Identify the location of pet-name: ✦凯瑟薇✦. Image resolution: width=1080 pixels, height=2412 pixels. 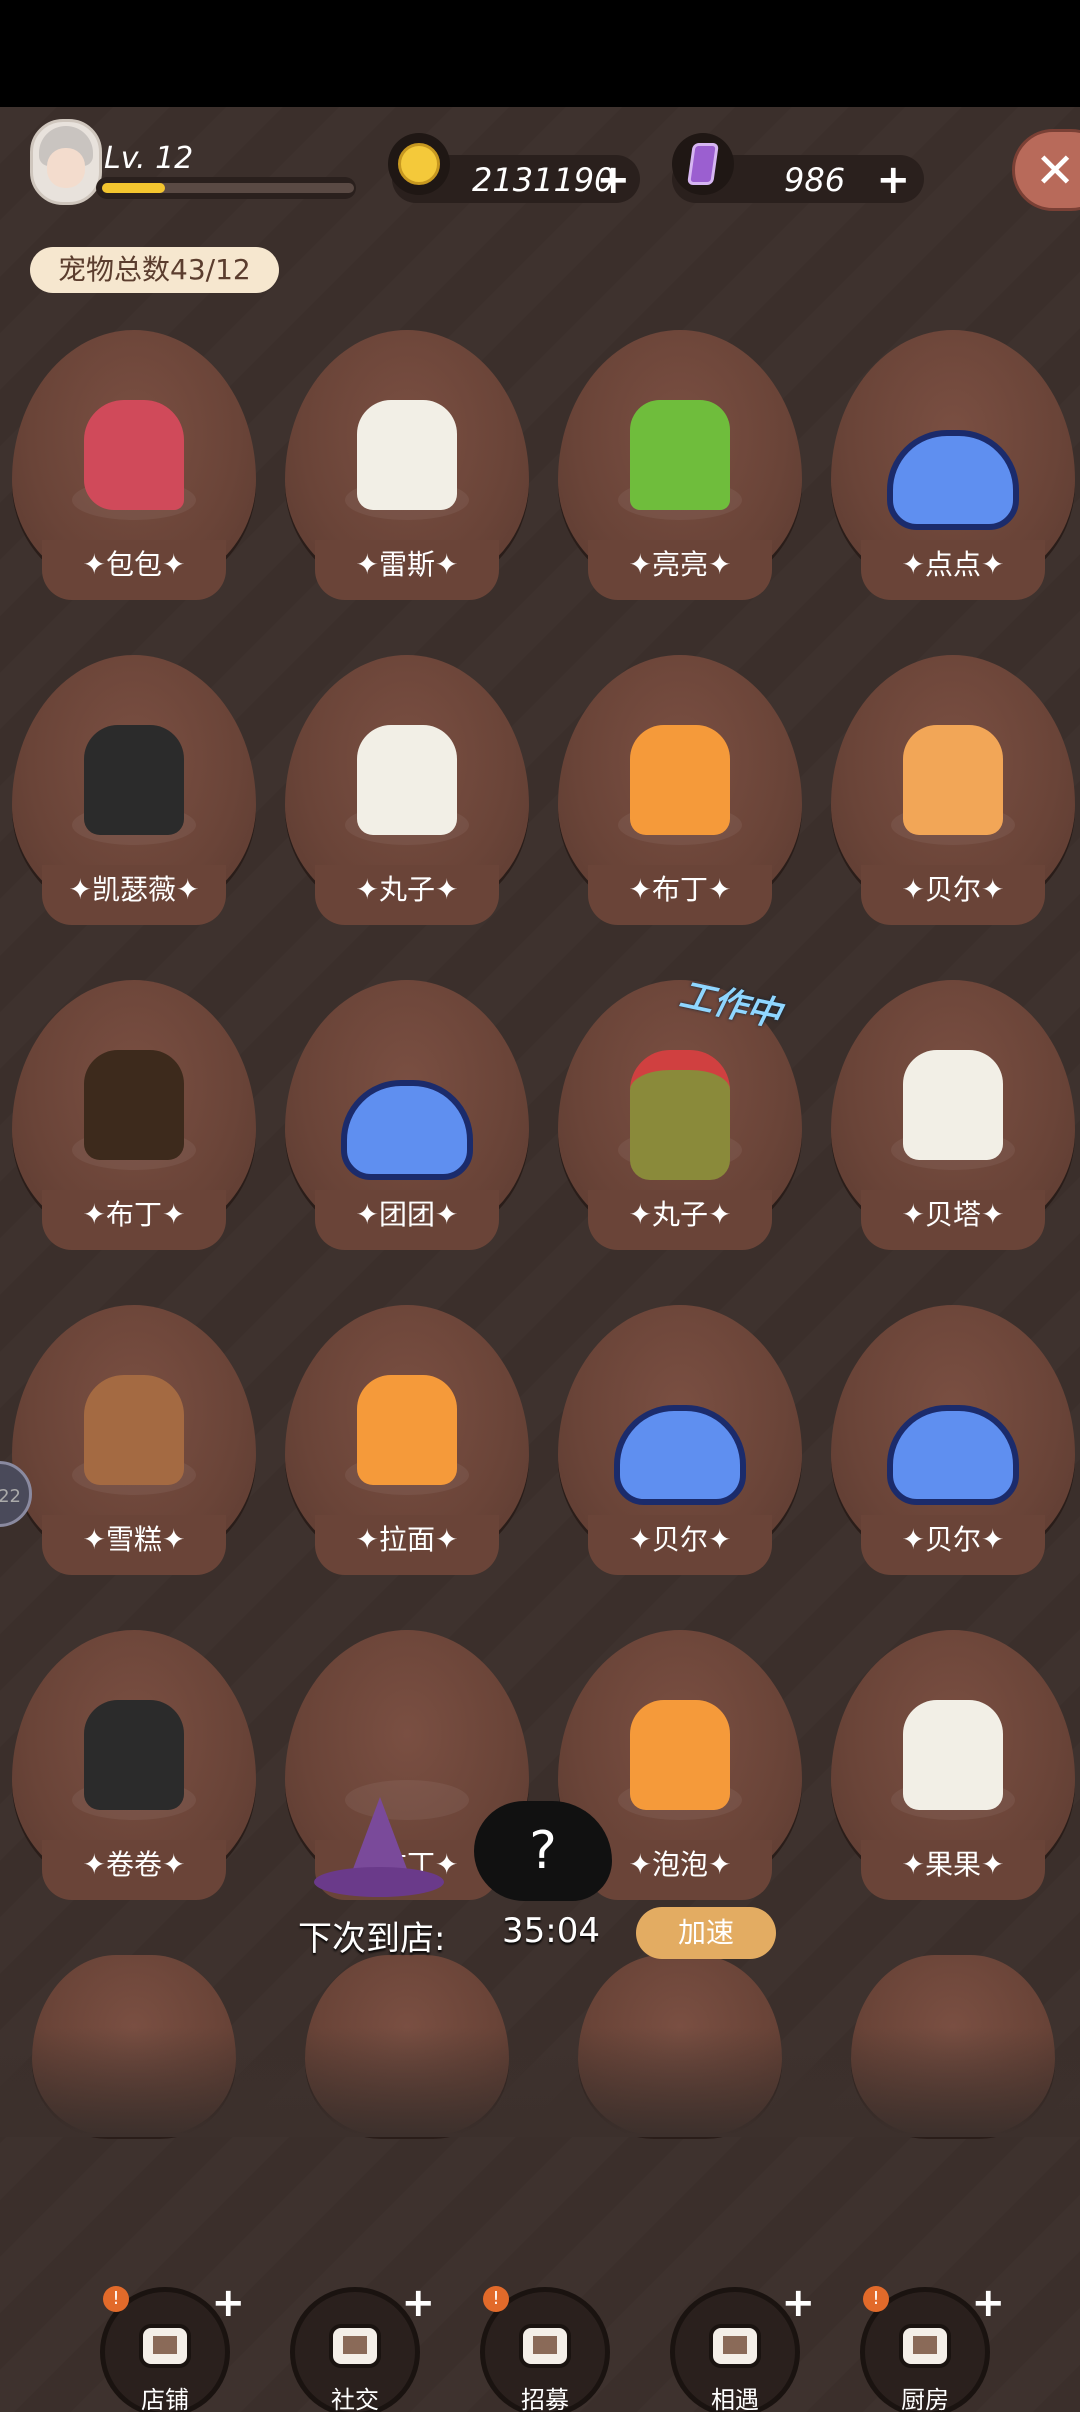
(134, 895).